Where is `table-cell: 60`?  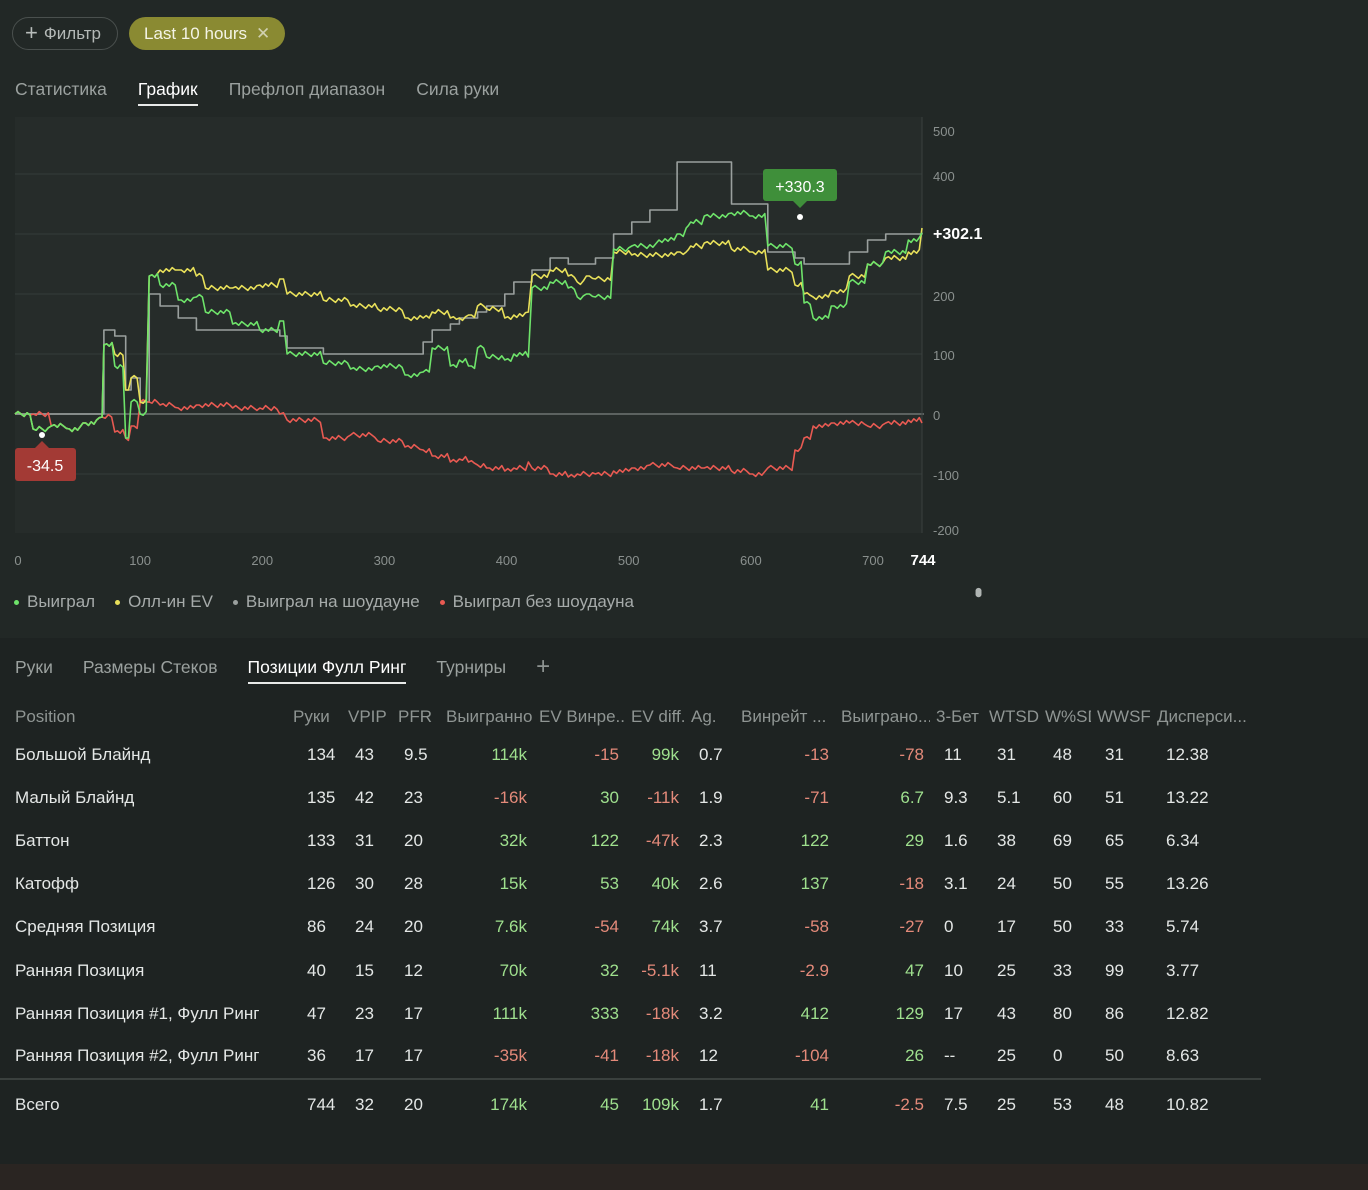 table-cell: 60 is located at coordinates (1062, 797).